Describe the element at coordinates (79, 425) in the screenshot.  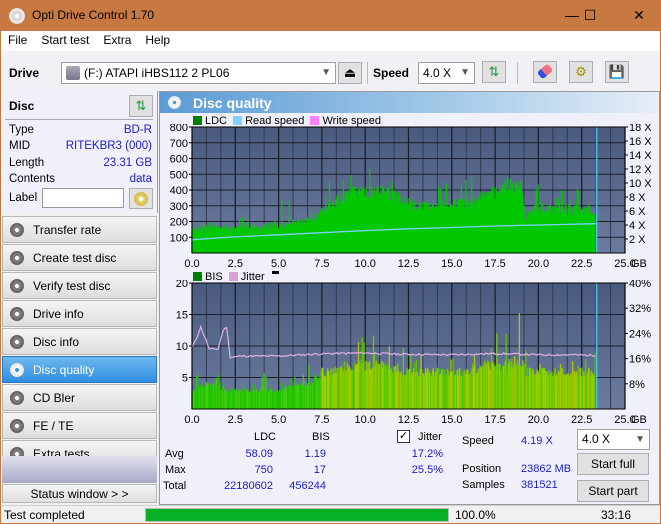
I see `nav-fe-te: FE / TE` at that location.